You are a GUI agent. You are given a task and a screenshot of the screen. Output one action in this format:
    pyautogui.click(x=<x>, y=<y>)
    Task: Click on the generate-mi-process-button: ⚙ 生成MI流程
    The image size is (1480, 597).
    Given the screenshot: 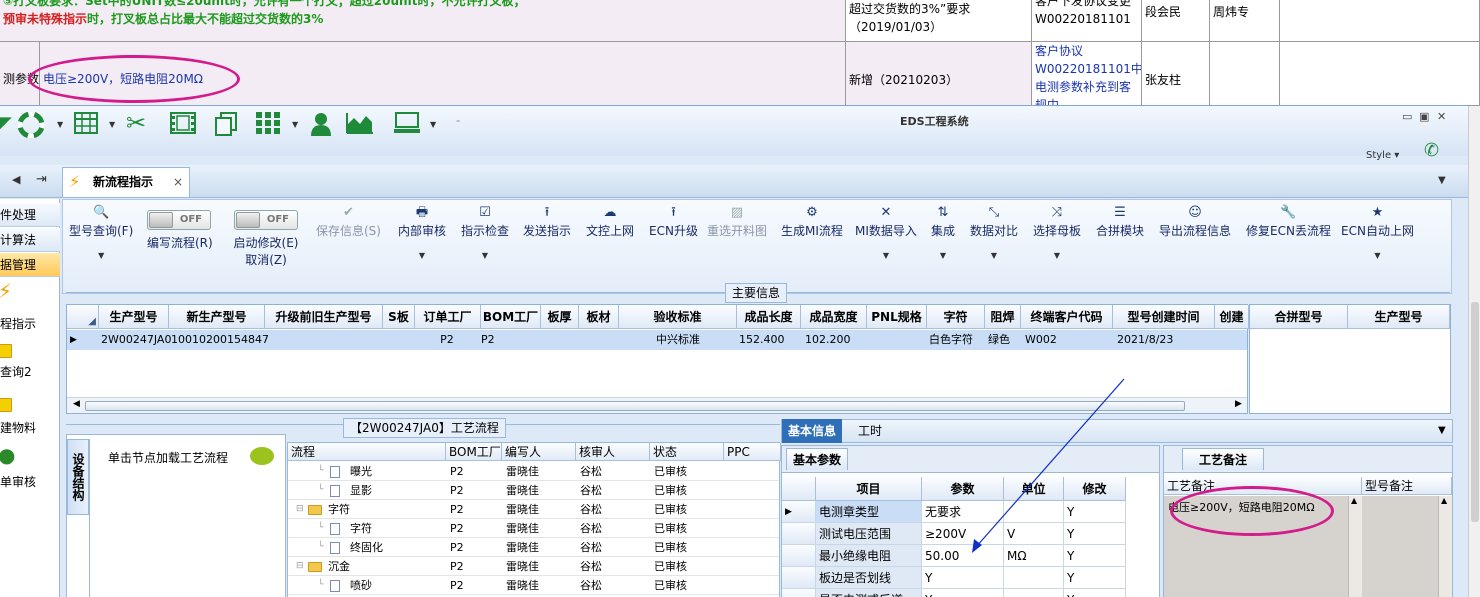 What is the action you would take?
    pyautogui.click(x=812, y=221)
    